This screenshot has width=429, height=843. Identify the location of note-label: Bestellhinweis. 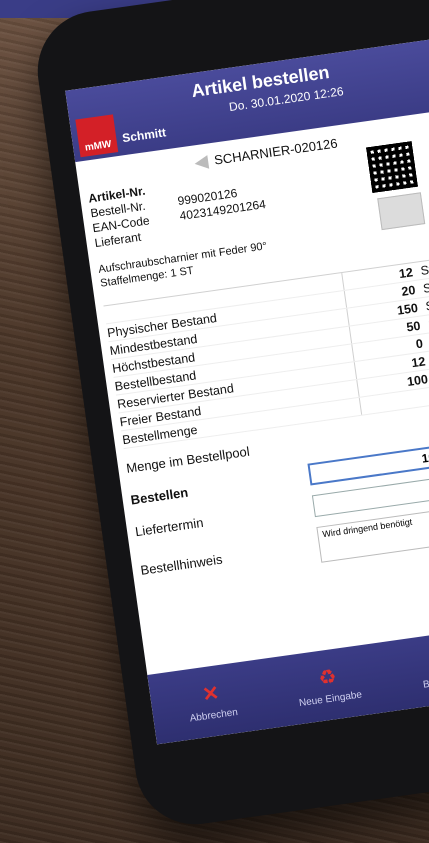
(181, 564).